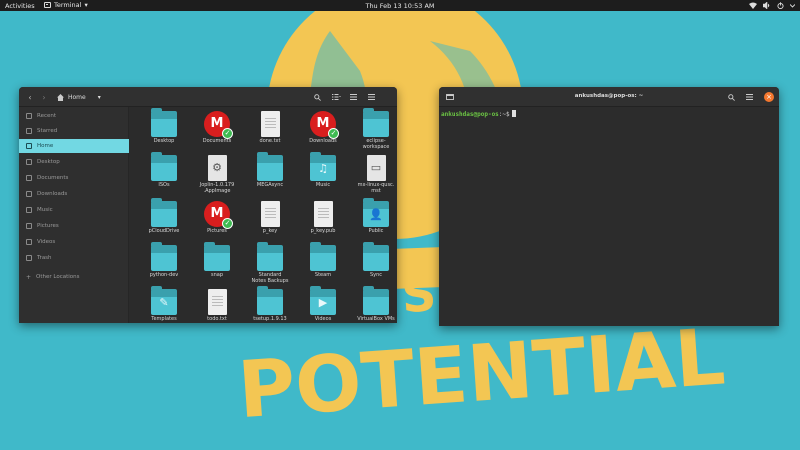 Image resolution: width=800 pixels, height=450 pixels. I want to click on terminal-prompt-path: :~$, so click(504, 114).